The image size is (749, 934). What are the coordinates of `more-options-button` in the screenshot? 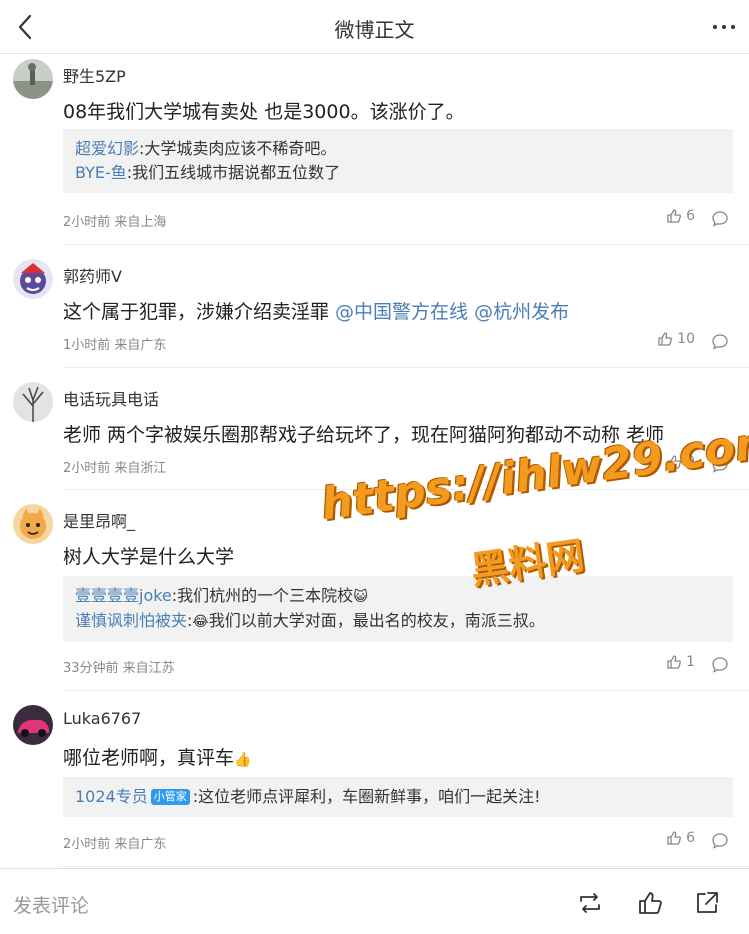 It's located at (724, 27).